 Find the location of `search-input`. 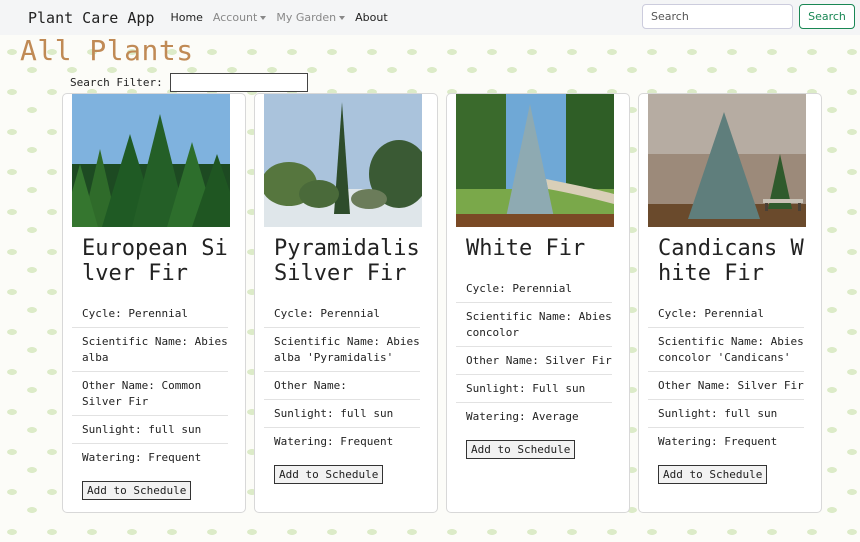

search-input is located at coordinates (717, 16).